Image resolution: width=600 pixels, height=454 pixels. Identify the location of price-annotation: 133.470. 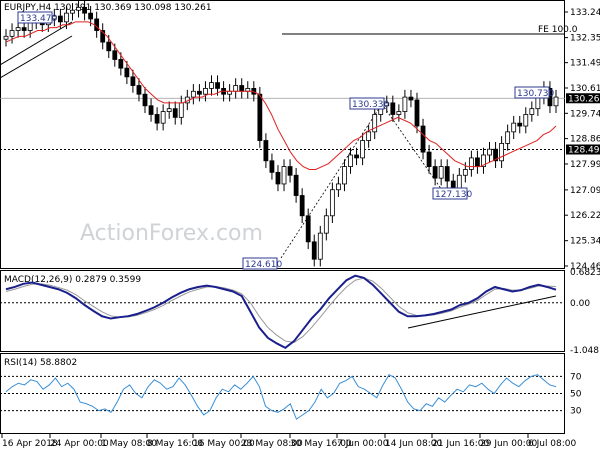
(38, 19).